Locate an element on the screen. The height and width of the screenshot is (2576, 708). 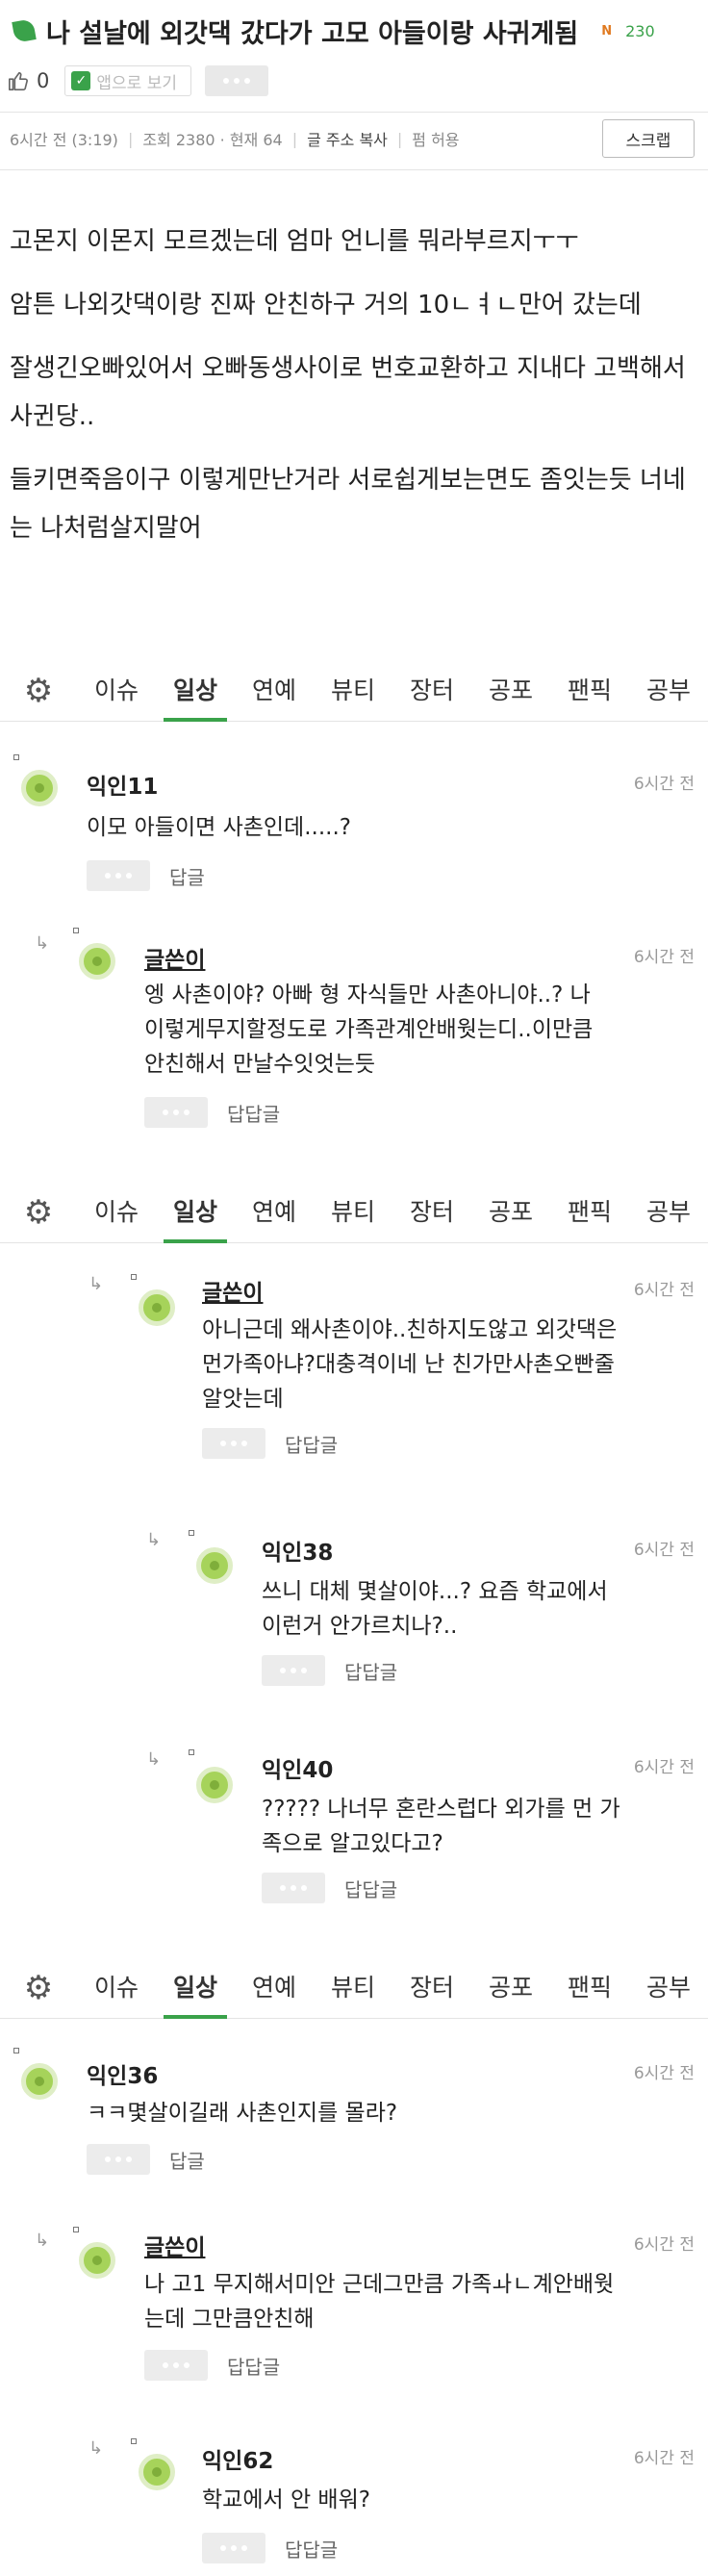
post-action-row: 0 ✓ 앱으로 보기 is located at coordinates (138, 81).